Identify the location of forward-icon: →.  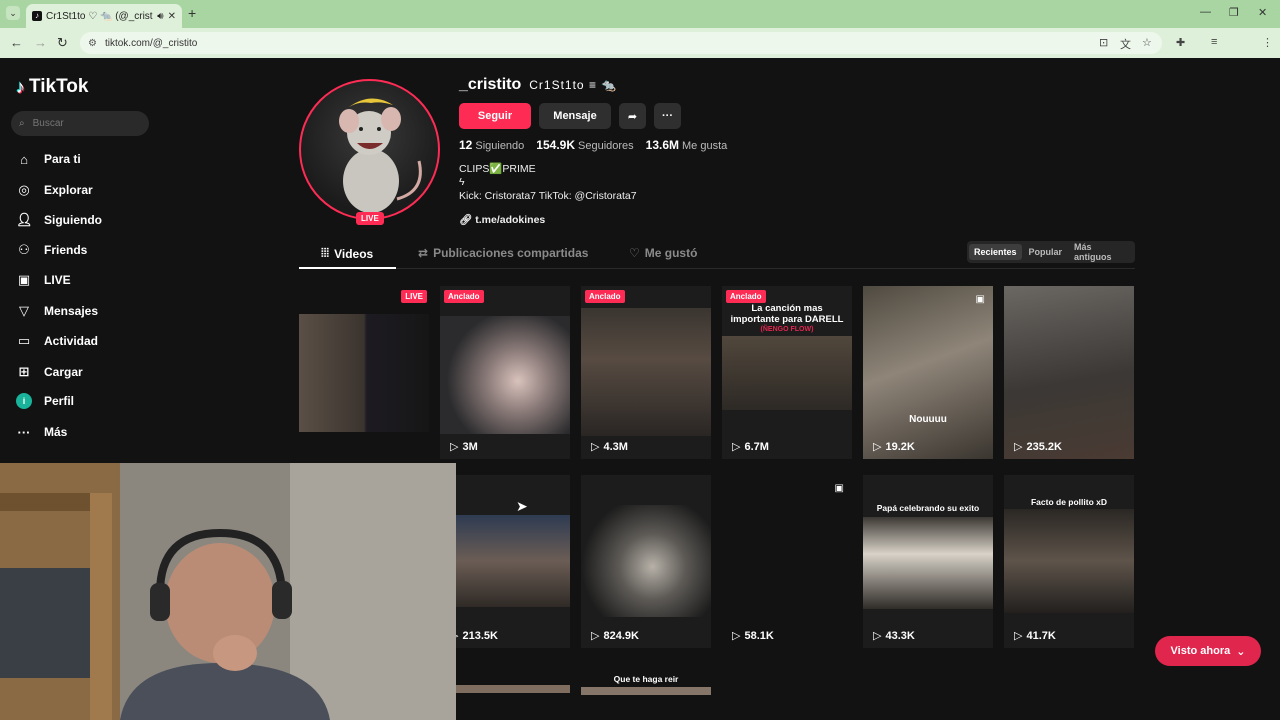
(40, 43).